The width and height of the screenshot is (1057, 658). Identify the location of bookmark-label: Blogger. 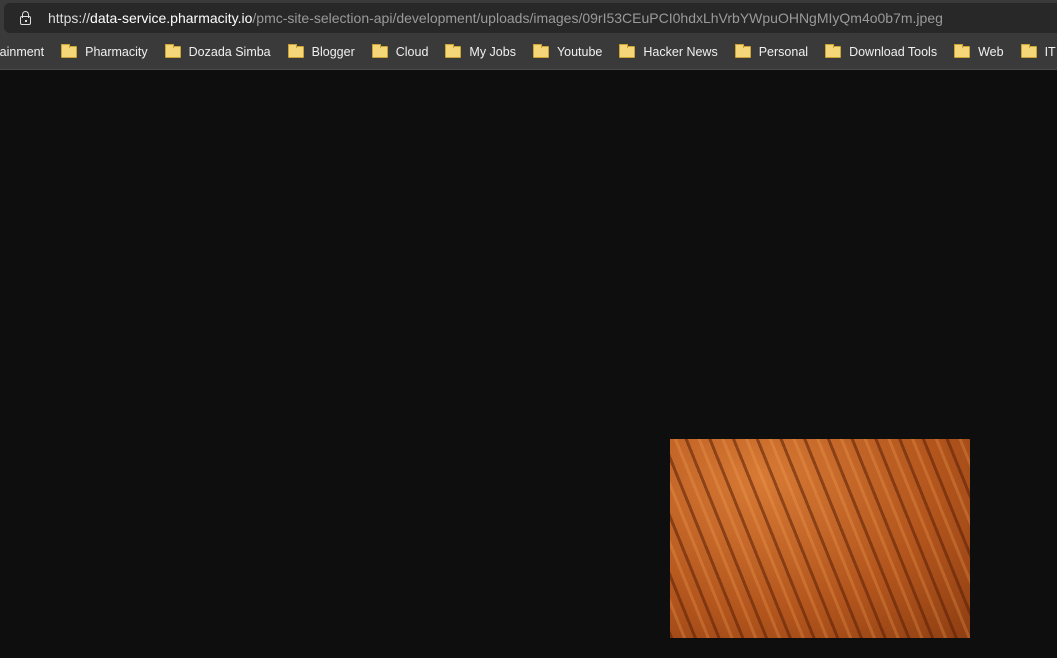
(333, 52).